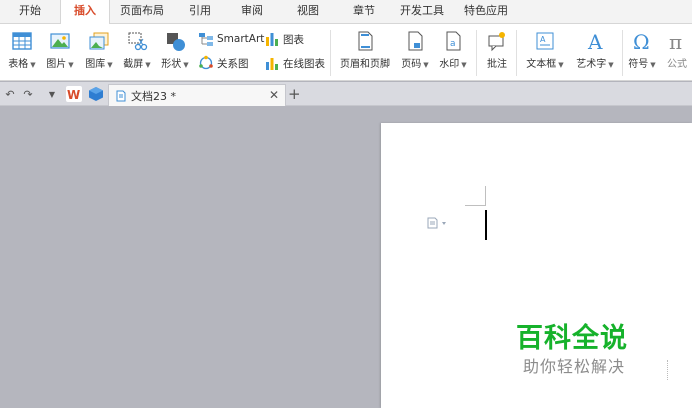 Image resolution: width=692 pixels, height=408 pixels. Describe the element at coordinates (572, 338) in the screenshot. I see `brand-watermark: 百科全说` at that location.